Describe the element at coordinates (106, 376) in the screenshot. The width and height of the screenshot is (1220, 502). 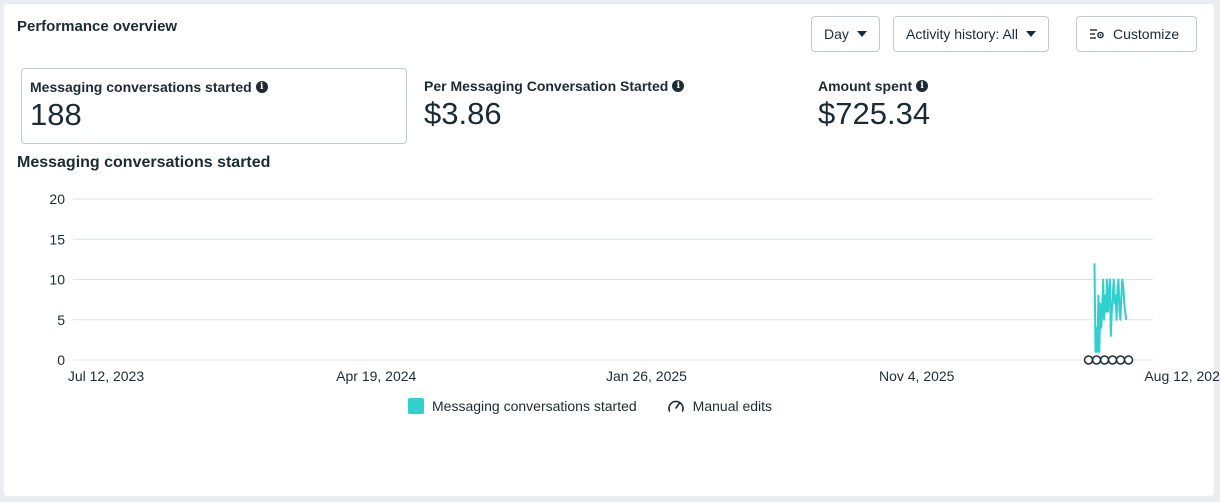
I see `x-tick-label: Jul 12, 2023` at that location.